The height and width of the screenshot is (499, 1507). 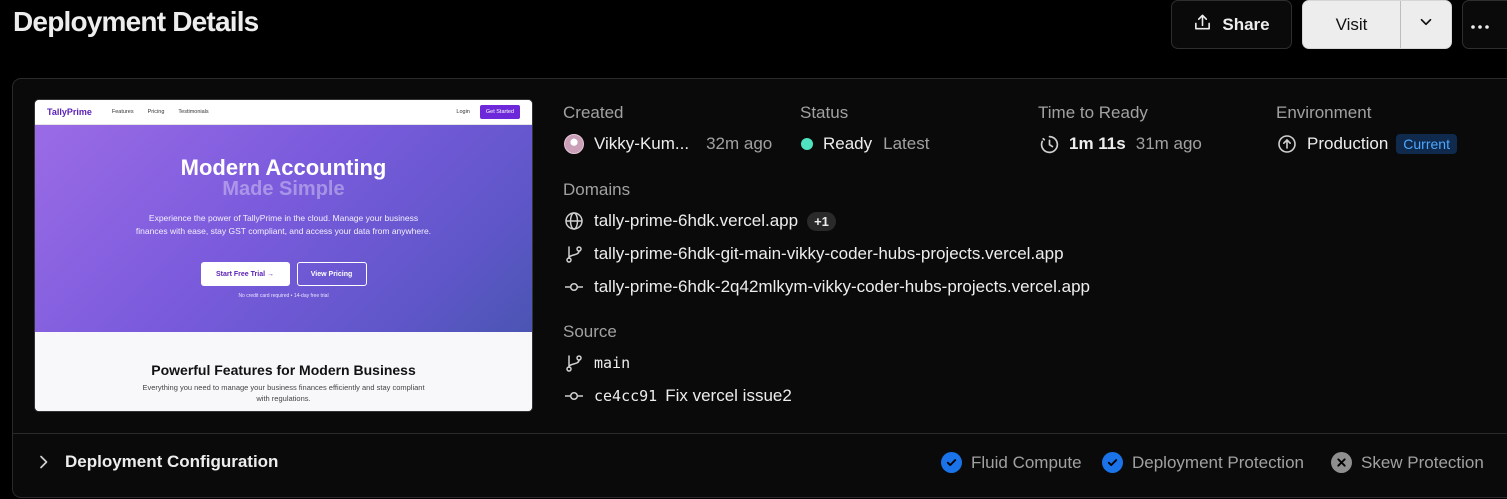 What do you see at coordinates (1426, 144) in the screenshot?
I see `current-badge: Current` at bounding box center [1426, 144].